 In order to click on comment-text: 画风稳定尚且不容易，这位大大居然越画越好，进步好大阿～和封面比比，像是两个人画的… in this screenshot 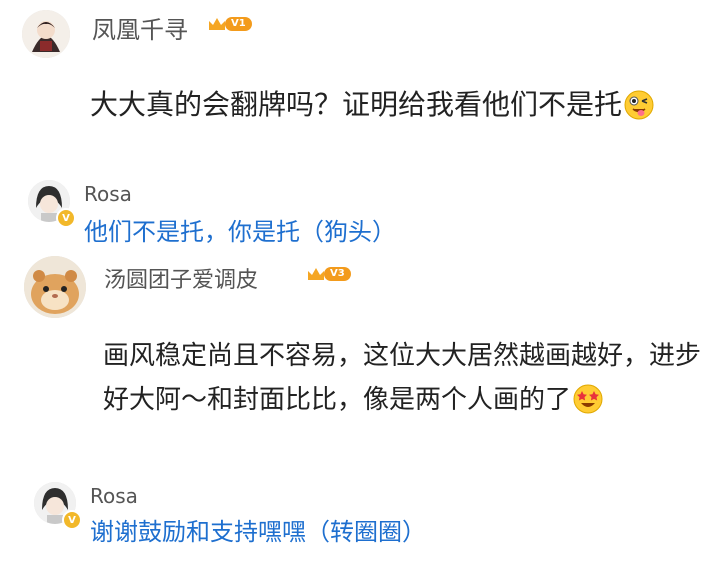, I will do `click(402, 378)`.